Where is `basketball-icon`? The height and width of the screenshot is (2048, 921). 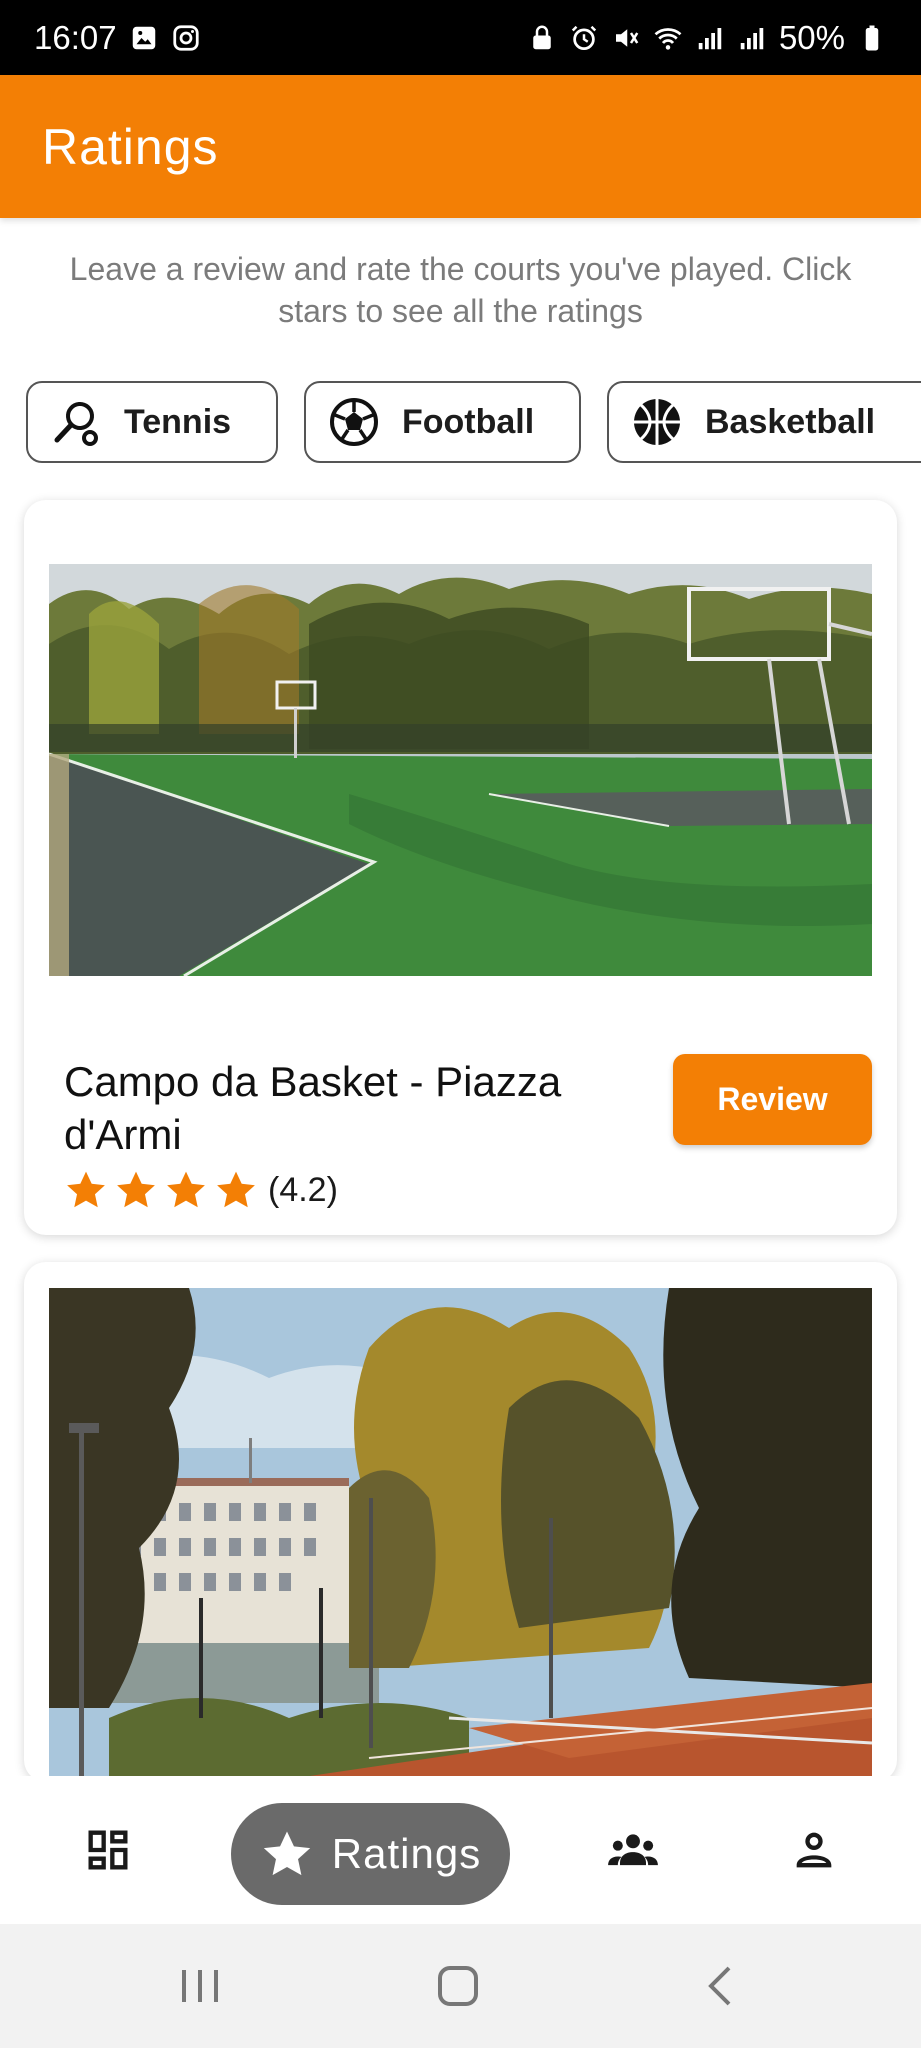
basketball-icon is located at coordinates (657, 422).